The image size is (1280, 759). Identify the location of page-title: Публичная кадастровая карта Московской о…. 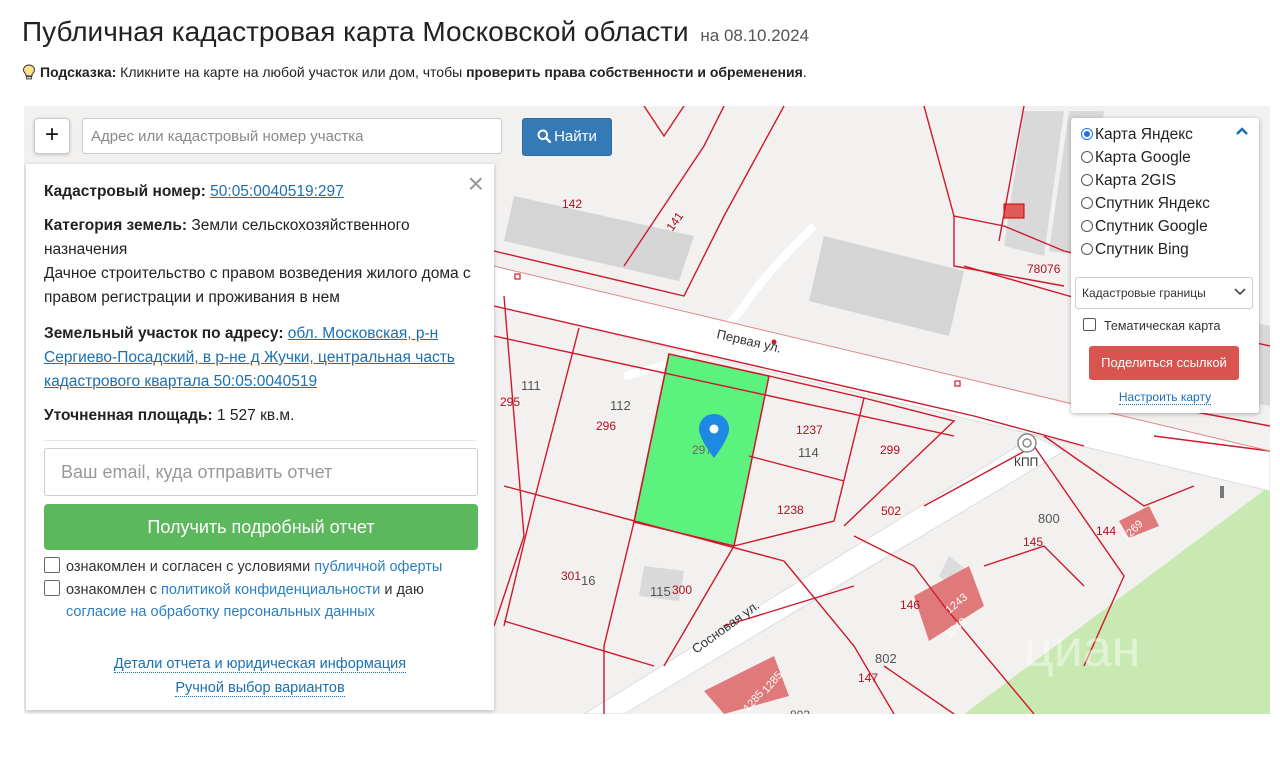
(415, 32).